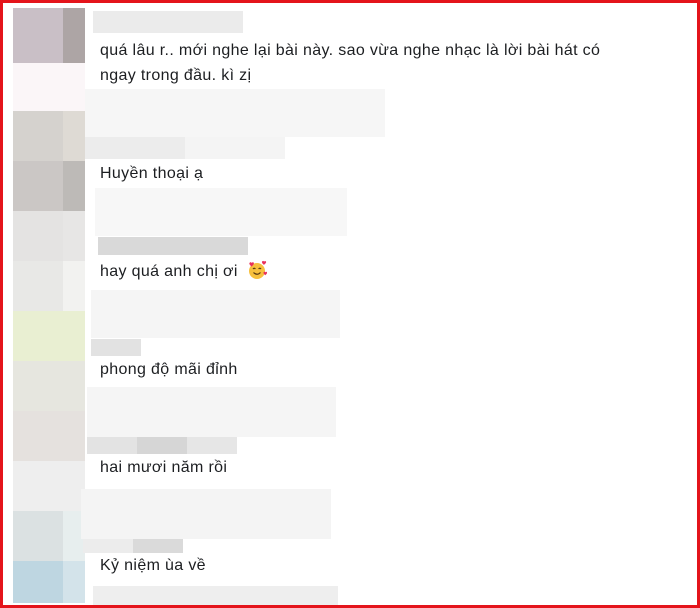  I want to click on comment-text: phong độ mãi đỉnh, so click(169, 369).